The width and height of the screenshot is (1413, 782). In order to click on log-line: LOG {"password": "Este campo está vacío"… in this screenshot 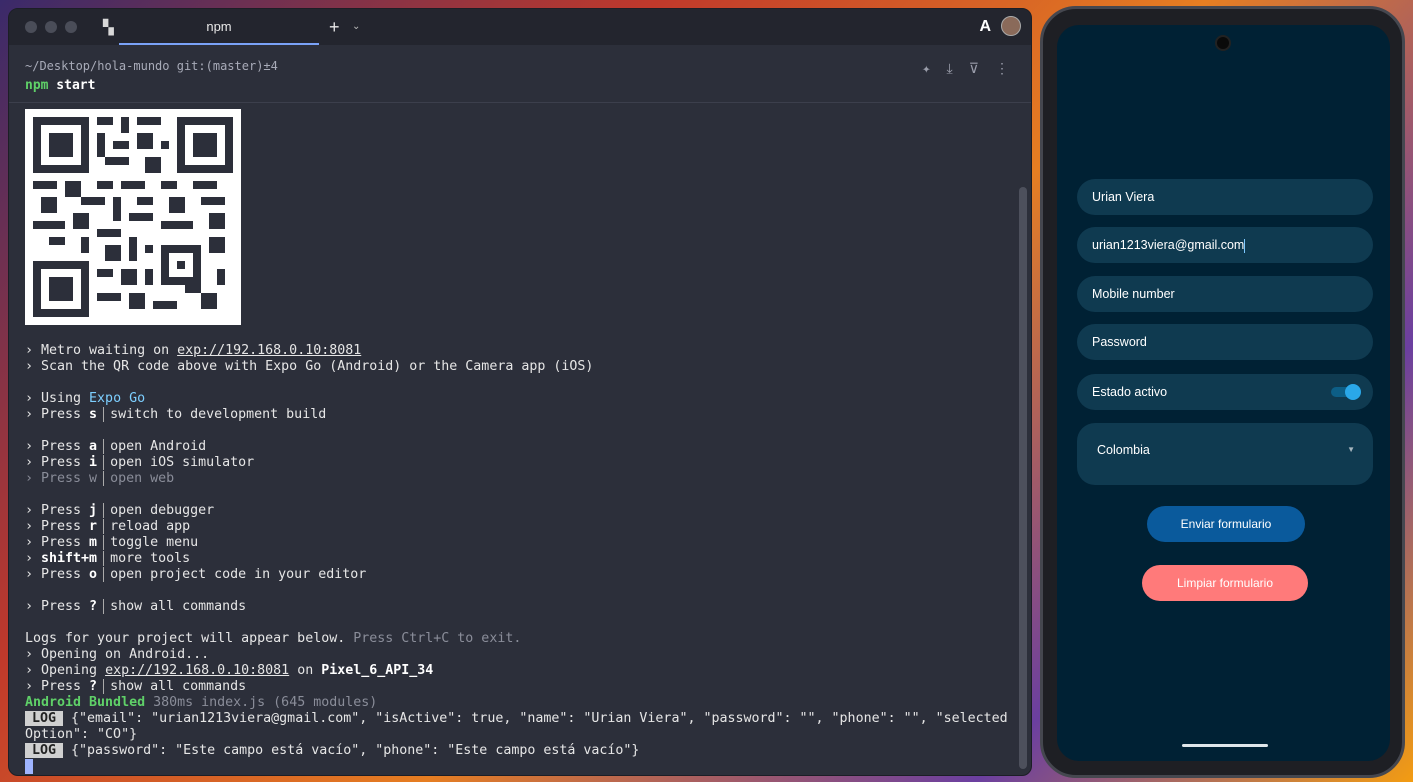, I will do `click(521, 751)`.